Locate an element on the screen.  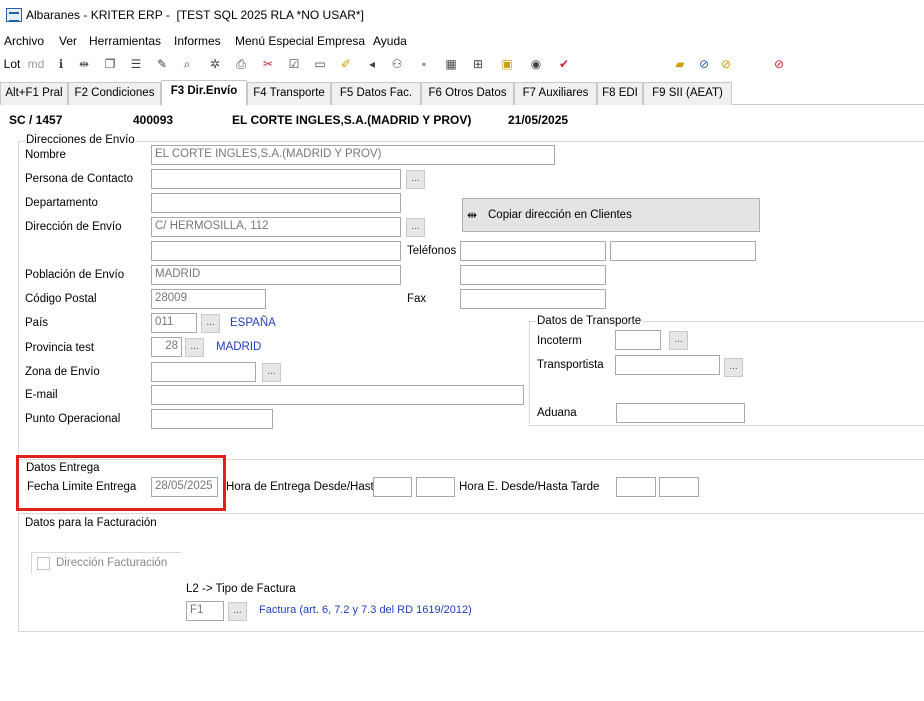
aduana-field is located at coordinates (680, 413).